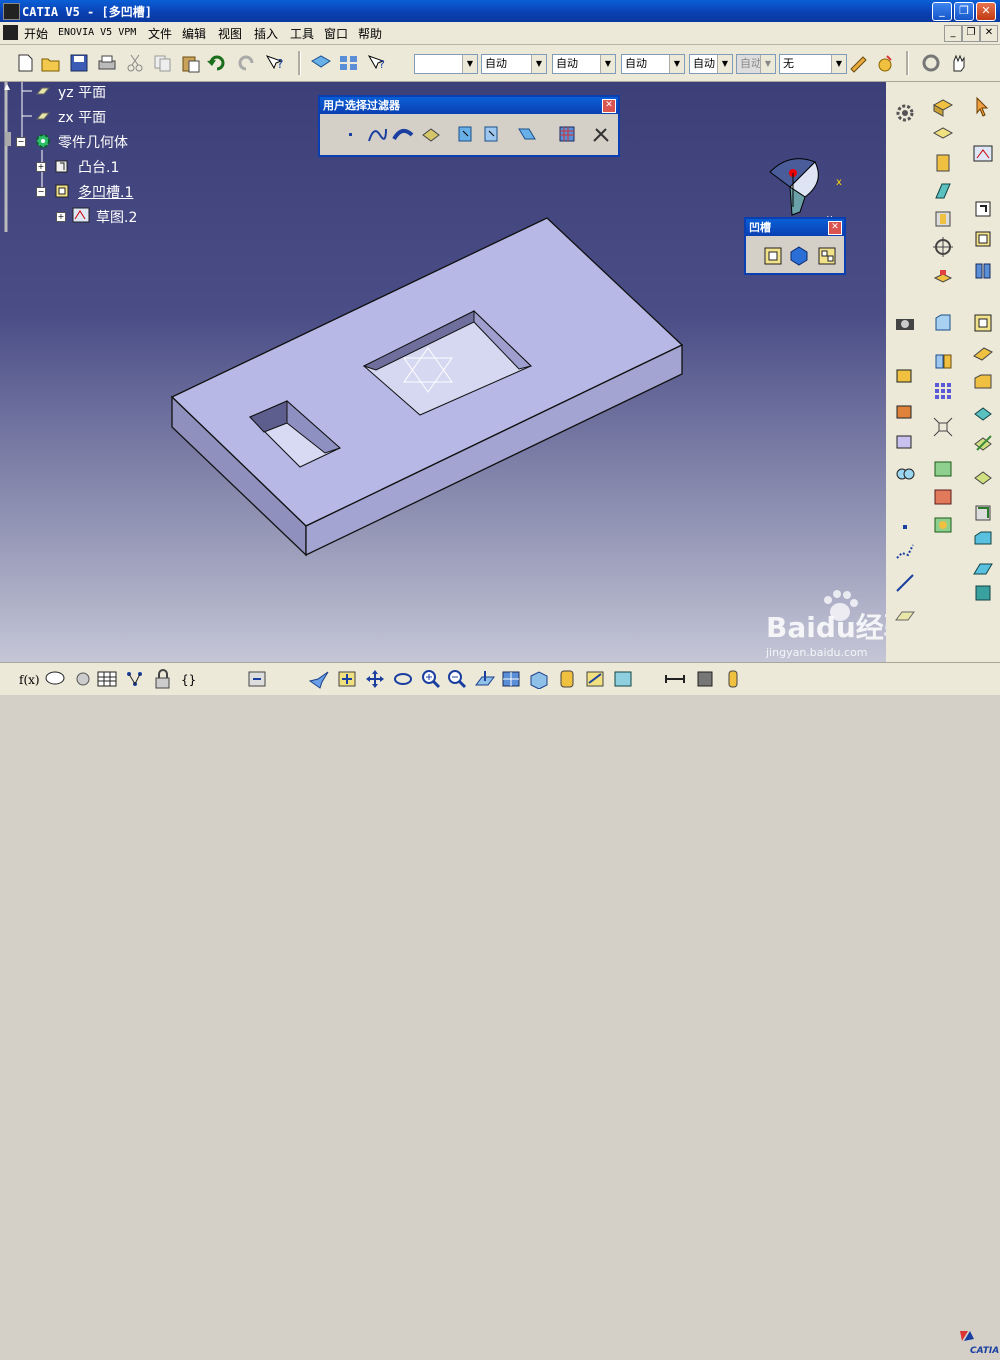 This screenshot has height=1360, width=1000. What do you see at coordinates (135, 679) in the screenshot?
I see `tree-icon` at bounding box center [135, 679].